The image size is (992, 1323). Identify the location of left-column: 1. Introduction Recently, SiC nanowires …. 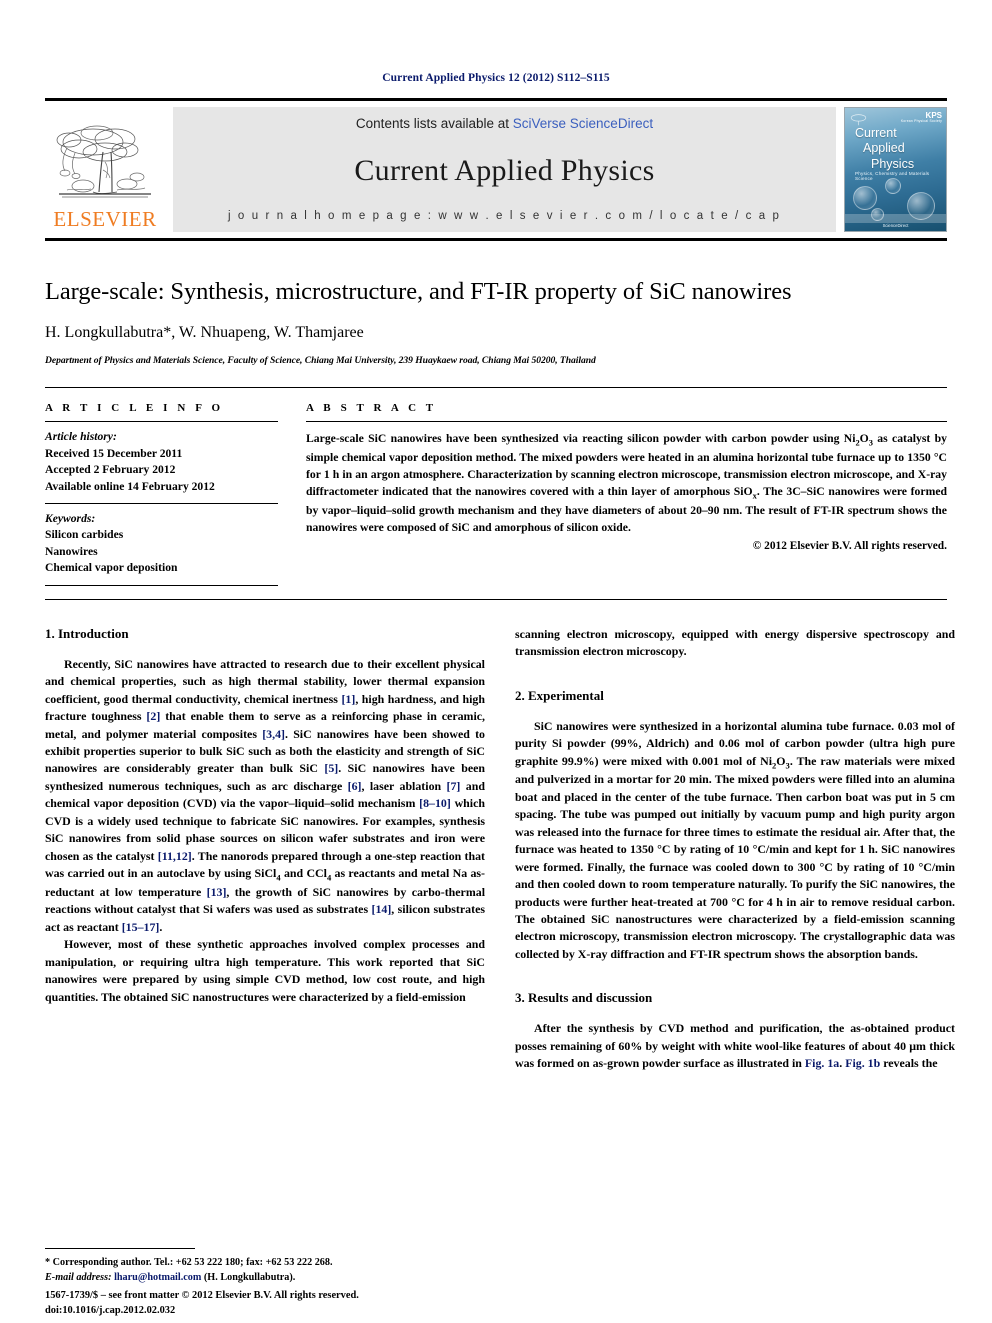
(265, 849).